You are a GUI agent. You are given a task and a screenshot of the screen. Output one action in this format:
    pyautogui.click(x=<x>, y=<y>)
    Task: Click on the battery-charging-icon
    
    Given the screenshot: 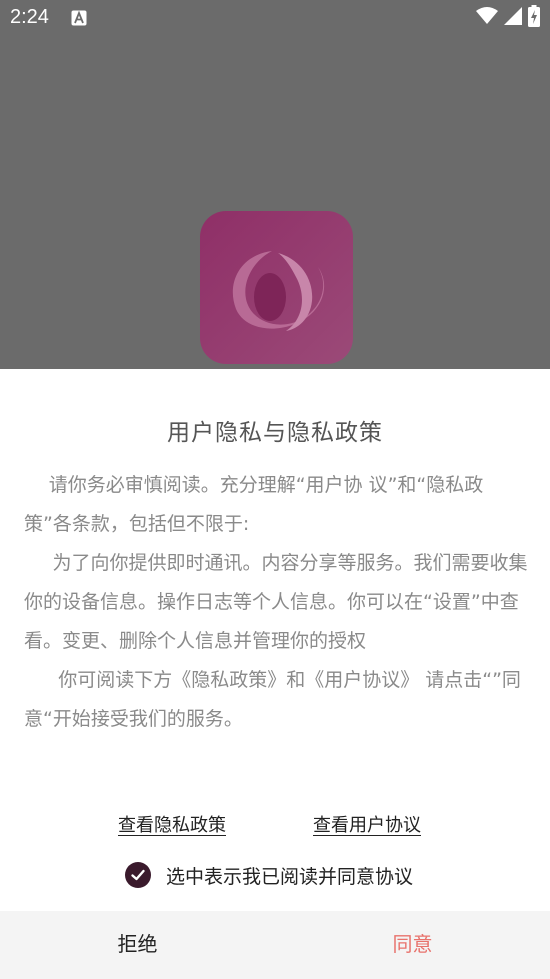 What is the action you would take?
    pyautogui.click(x=534, y=18)
    